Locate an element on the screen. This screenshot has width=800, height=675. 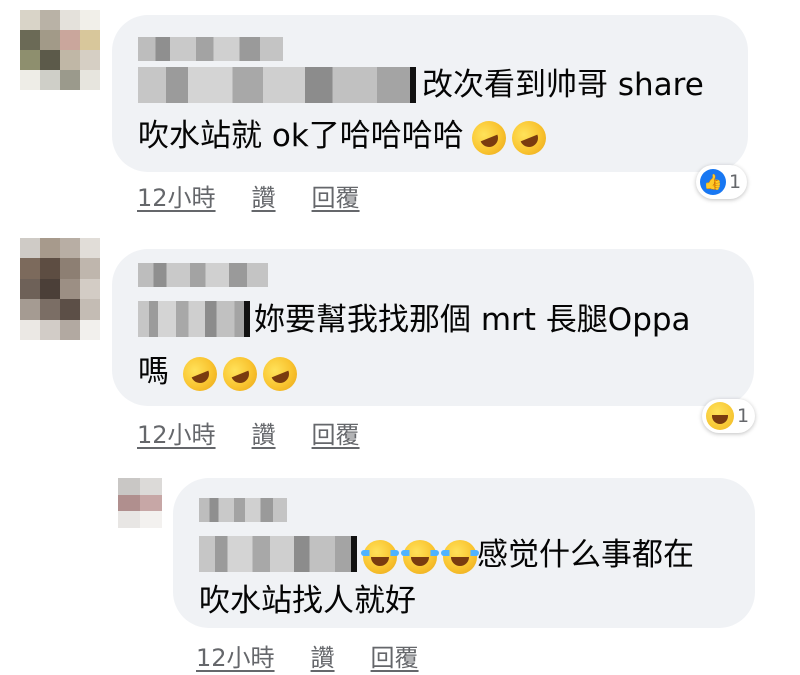
comment-text: 妳要幫我找那個 mrt 長腿Oppa is located at coordinates (472, 320).